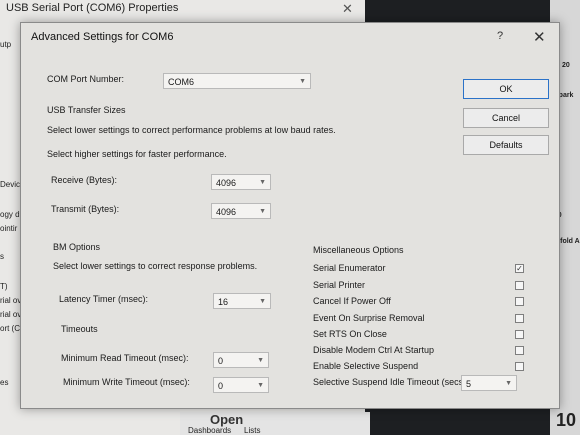 The image size is (580, 435). I want to click on cancel-button: Cancel, so click(506, 118).